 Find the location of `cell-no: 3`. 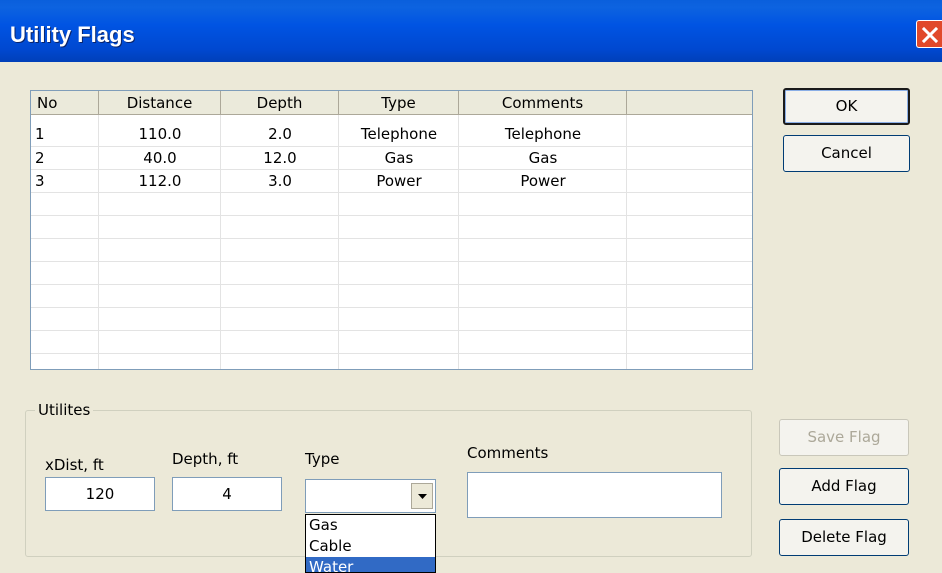

cell-no: 3 is located at coordinates (40, 181).